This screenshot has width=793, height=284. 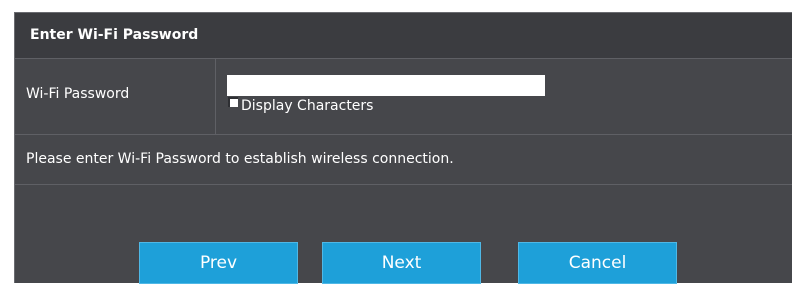 I want to click on cancel-button: Cancel, so click(x=597, y=263).